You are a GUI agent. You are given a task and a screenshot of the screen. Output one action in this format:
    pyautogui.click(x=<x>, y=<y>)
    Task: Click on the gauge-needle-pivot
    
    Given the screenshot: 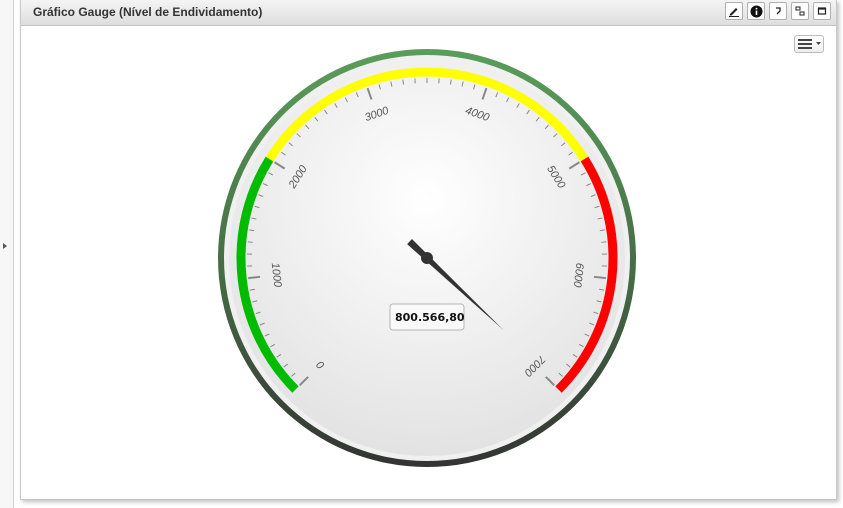 What is the action you would take?
    pyautogui.click(x=427, y=258)
    